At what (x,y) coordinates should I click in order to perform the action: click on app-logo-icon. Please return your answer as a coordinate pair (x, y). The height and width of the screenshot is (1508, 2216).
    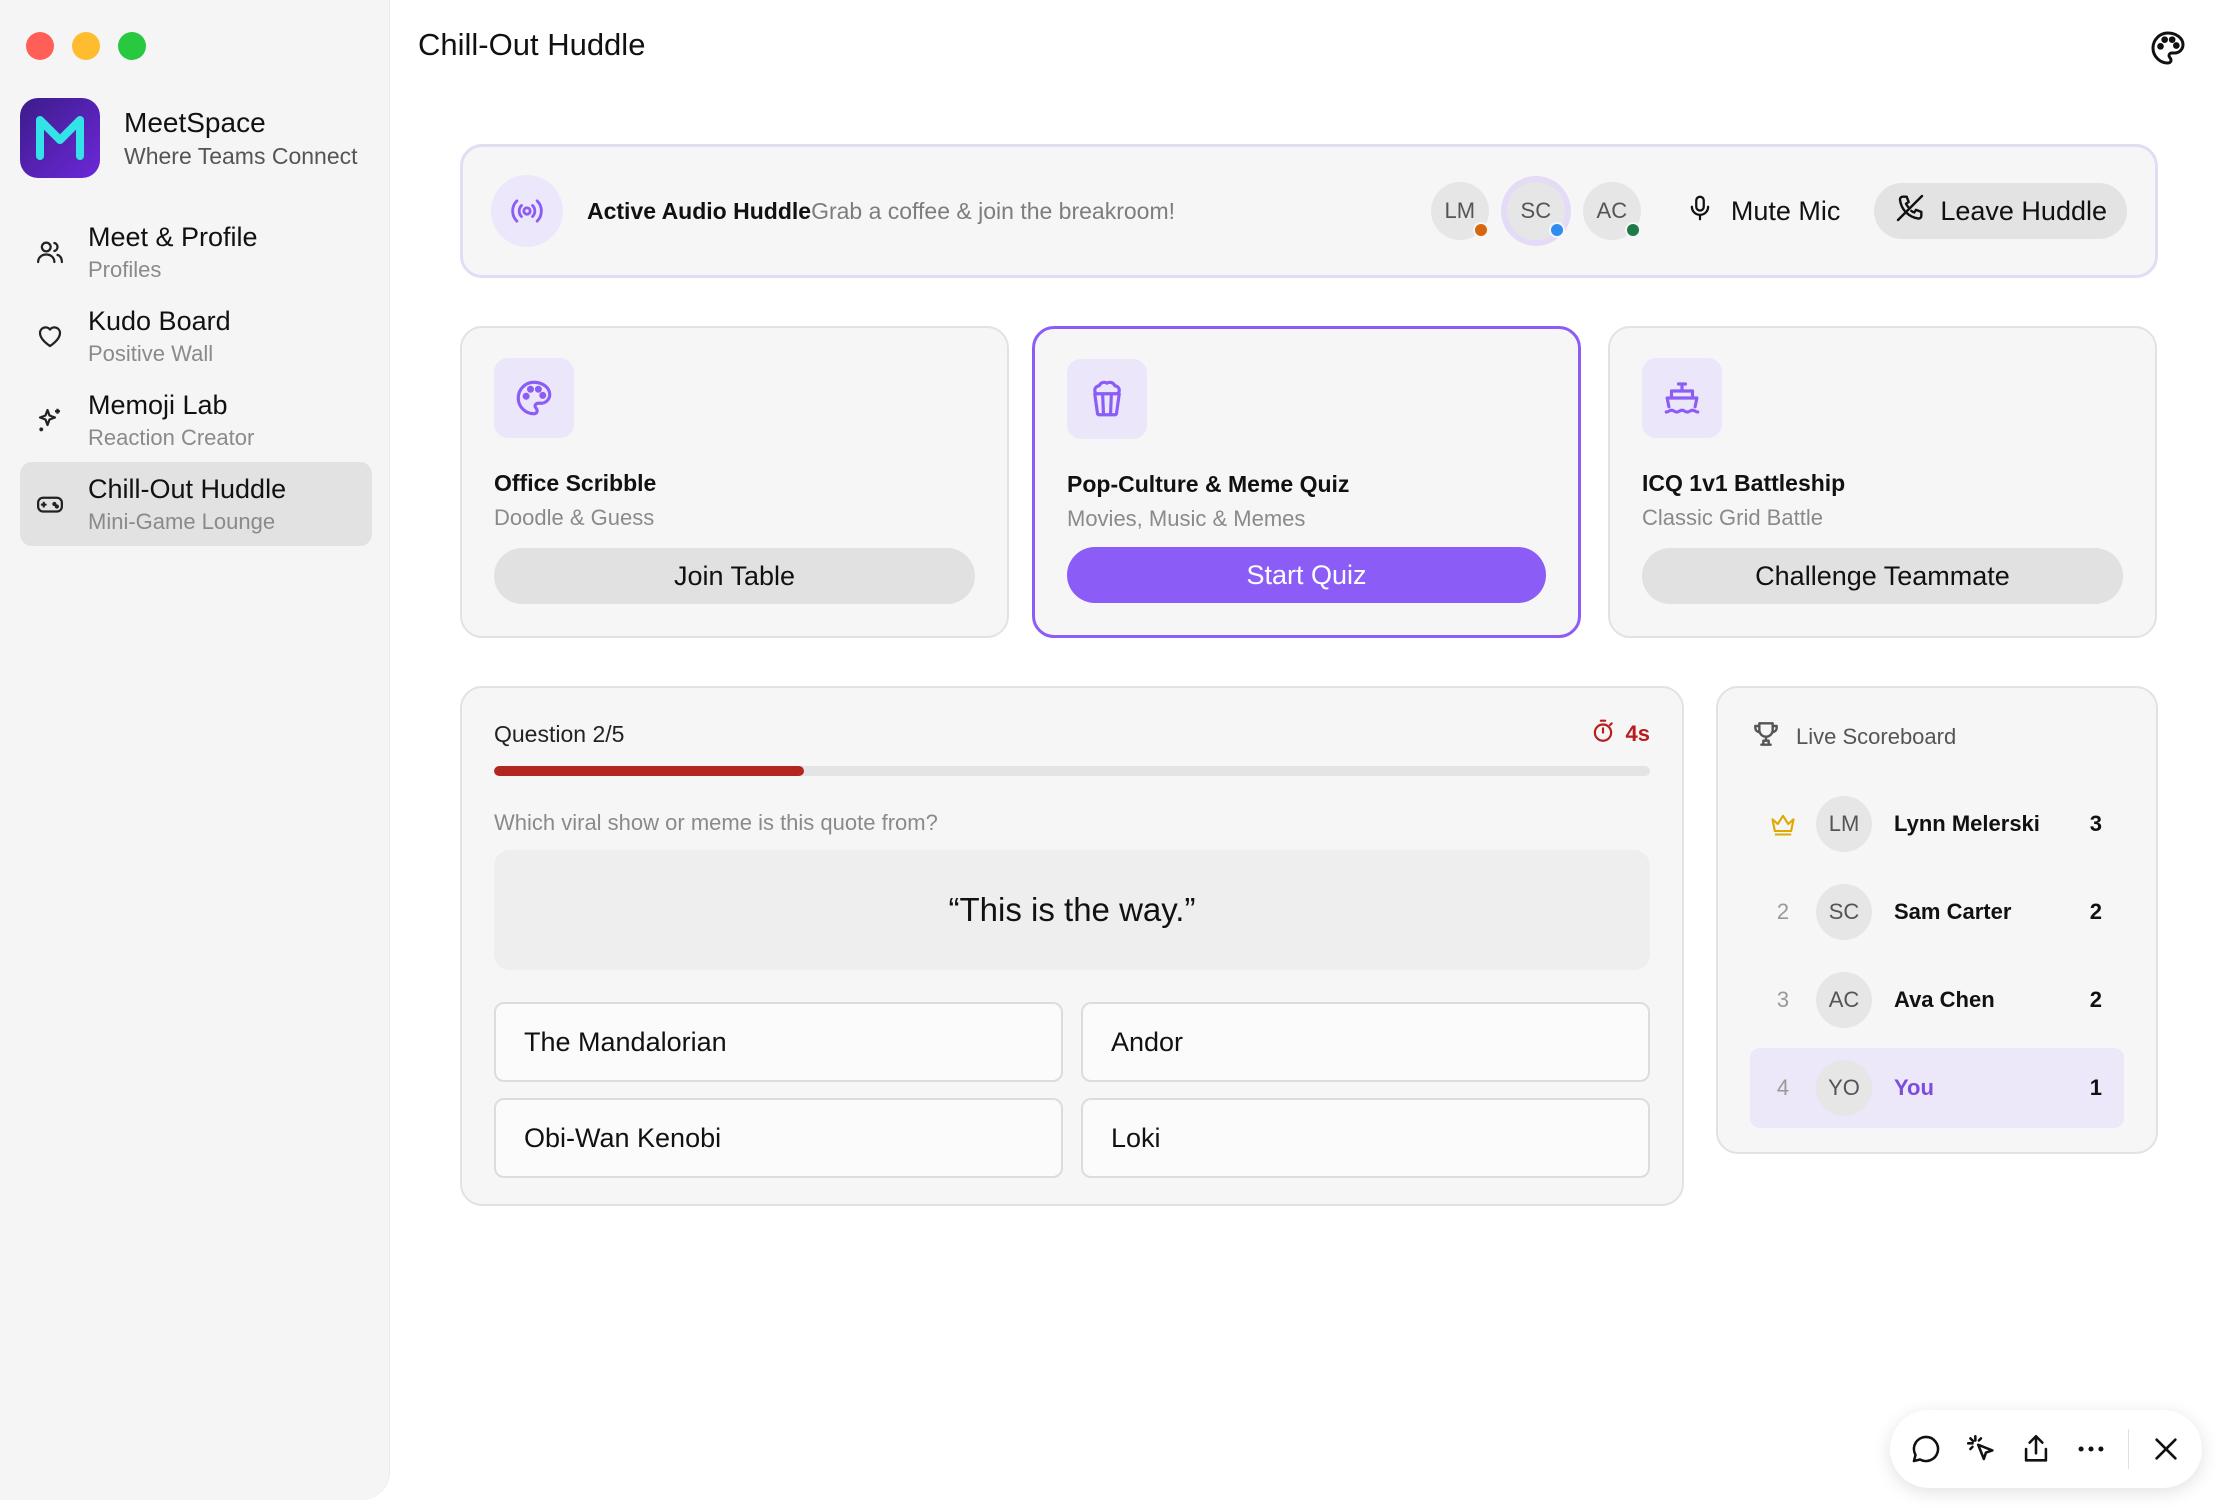
    Looking at the image, I should click on (60, 138).